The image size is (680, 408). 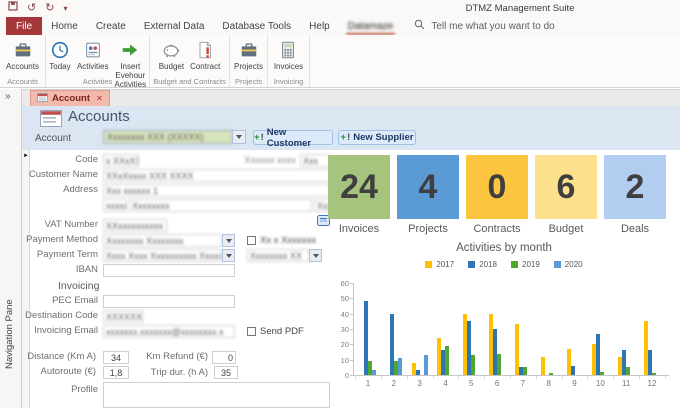 I want to click on kpi-contracts: 0 Contracts, so click(x=497, y=195).